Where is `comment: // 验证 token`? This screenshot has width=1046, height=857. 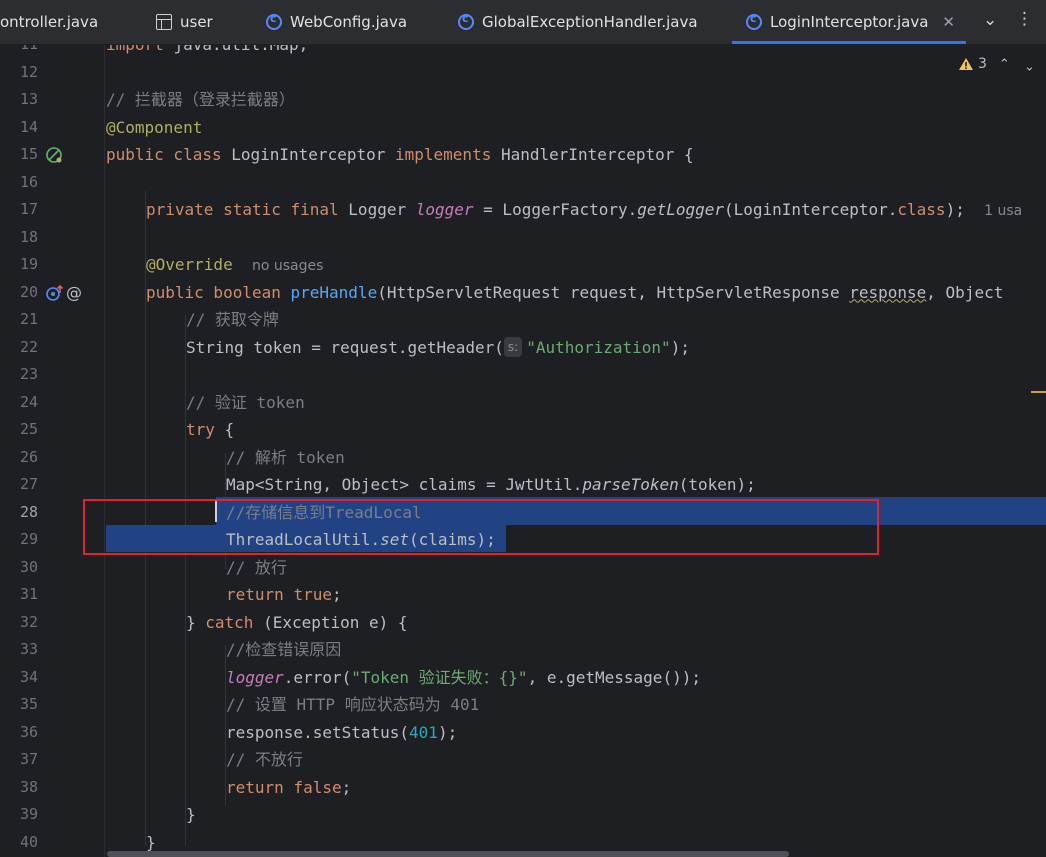 comment: // 验证 token is located at coordinates (245, 402).